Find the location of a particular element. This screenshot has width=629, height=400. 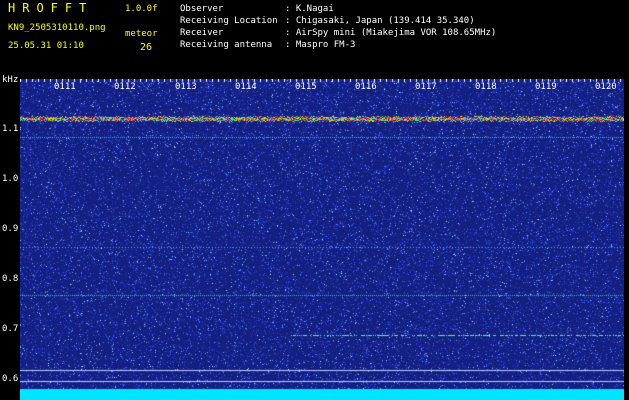

time-label: 0113 is located at coordinates (186, 87).